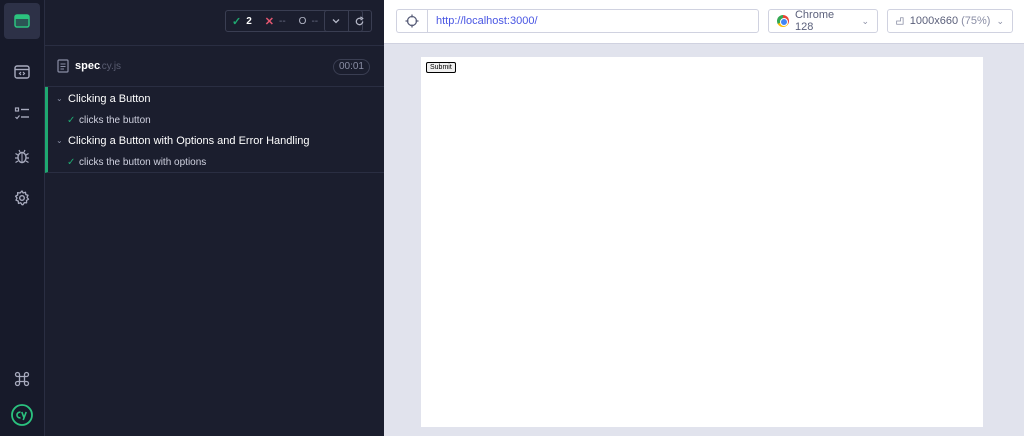 Image resolution: width=1024 pixels, height=436 pixels. I want to click on viewport-selector: 1000x660 (75%) ⌄, so click(950, 21).